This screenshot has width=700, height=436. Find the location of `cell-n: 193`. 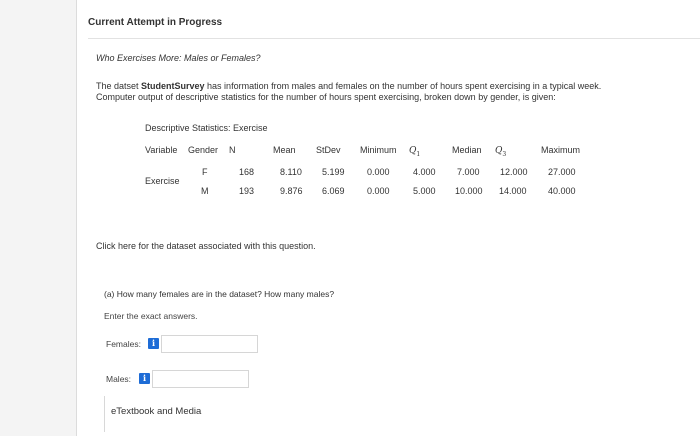

cell-n: 193 is located at coordinates (247, 191).